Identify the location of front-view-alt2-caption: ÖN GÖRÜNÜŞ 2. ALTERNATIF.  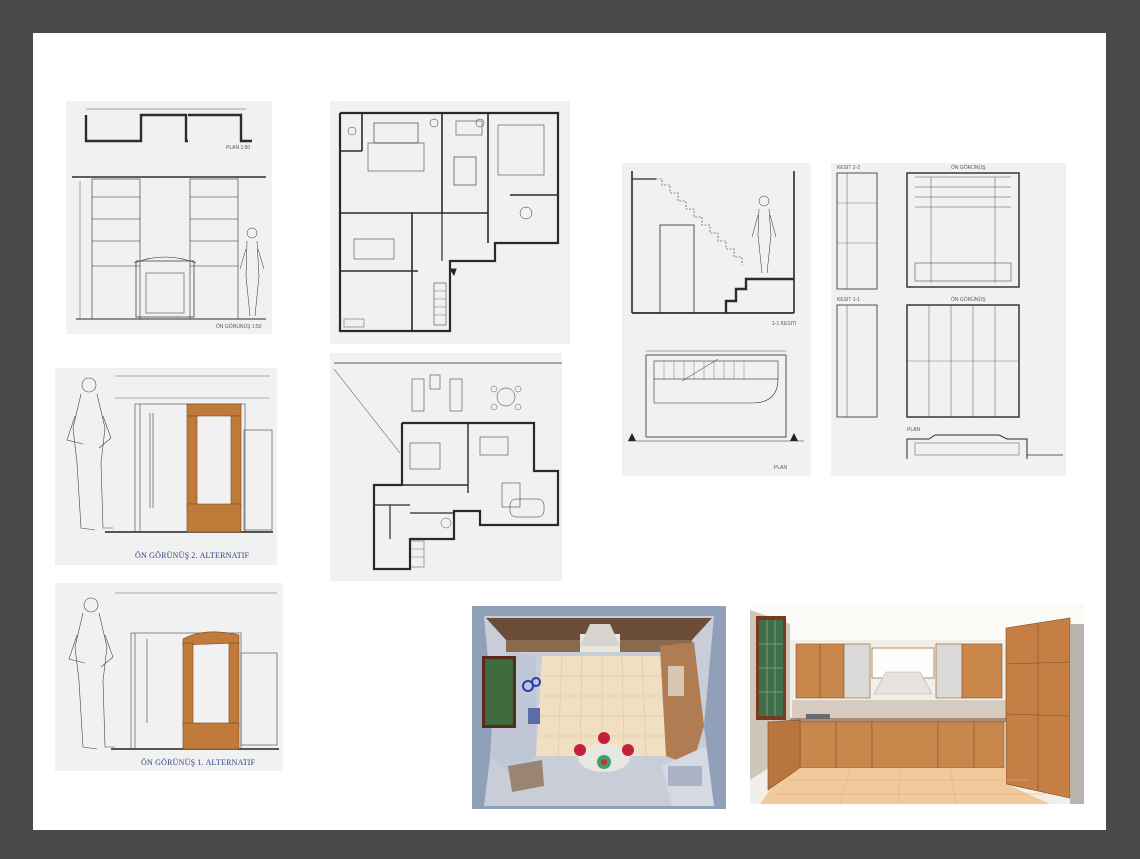
(192, 555).